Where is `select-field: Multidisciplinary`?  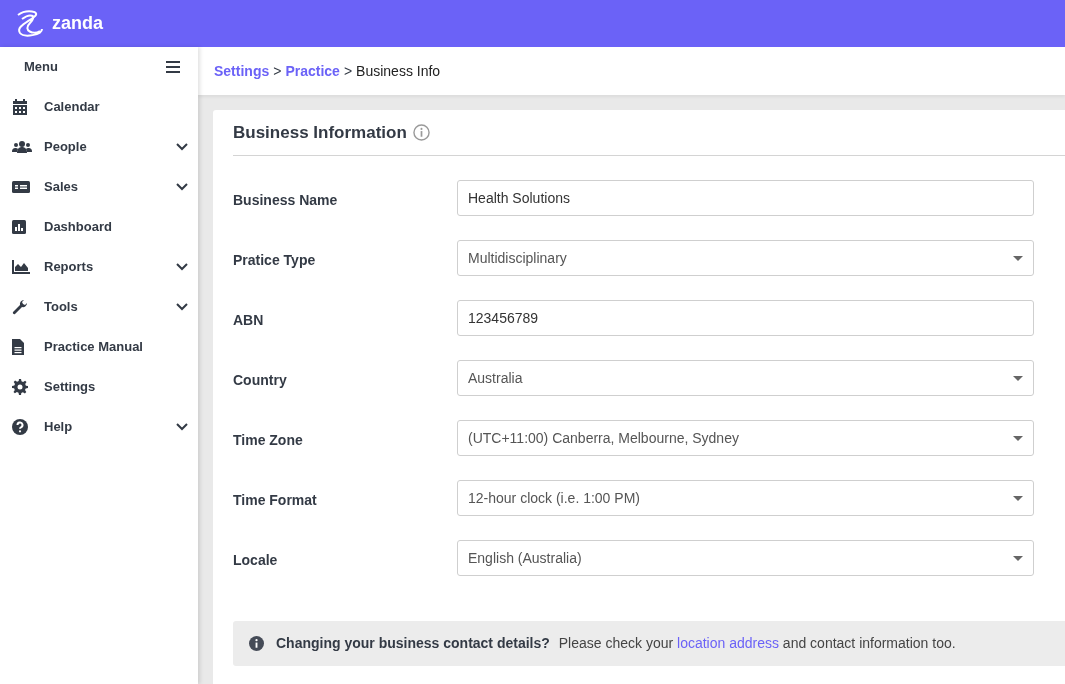 select-field: Multidisciplinary is located at coordinates (745, 258).